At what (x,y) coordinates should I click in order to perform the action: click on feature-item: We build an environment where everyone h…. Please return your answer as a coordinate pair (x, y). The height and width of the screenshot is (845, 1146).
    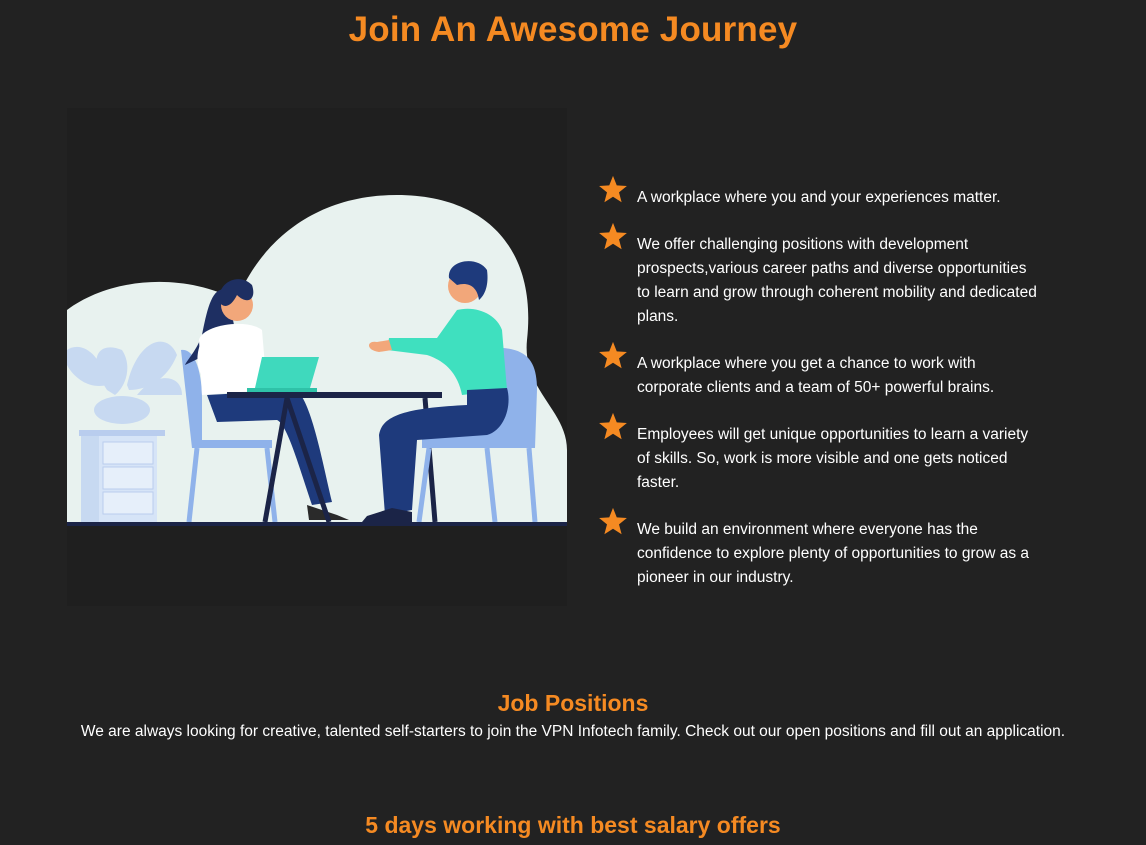
    Looking at the image, I should click on (818, 548).